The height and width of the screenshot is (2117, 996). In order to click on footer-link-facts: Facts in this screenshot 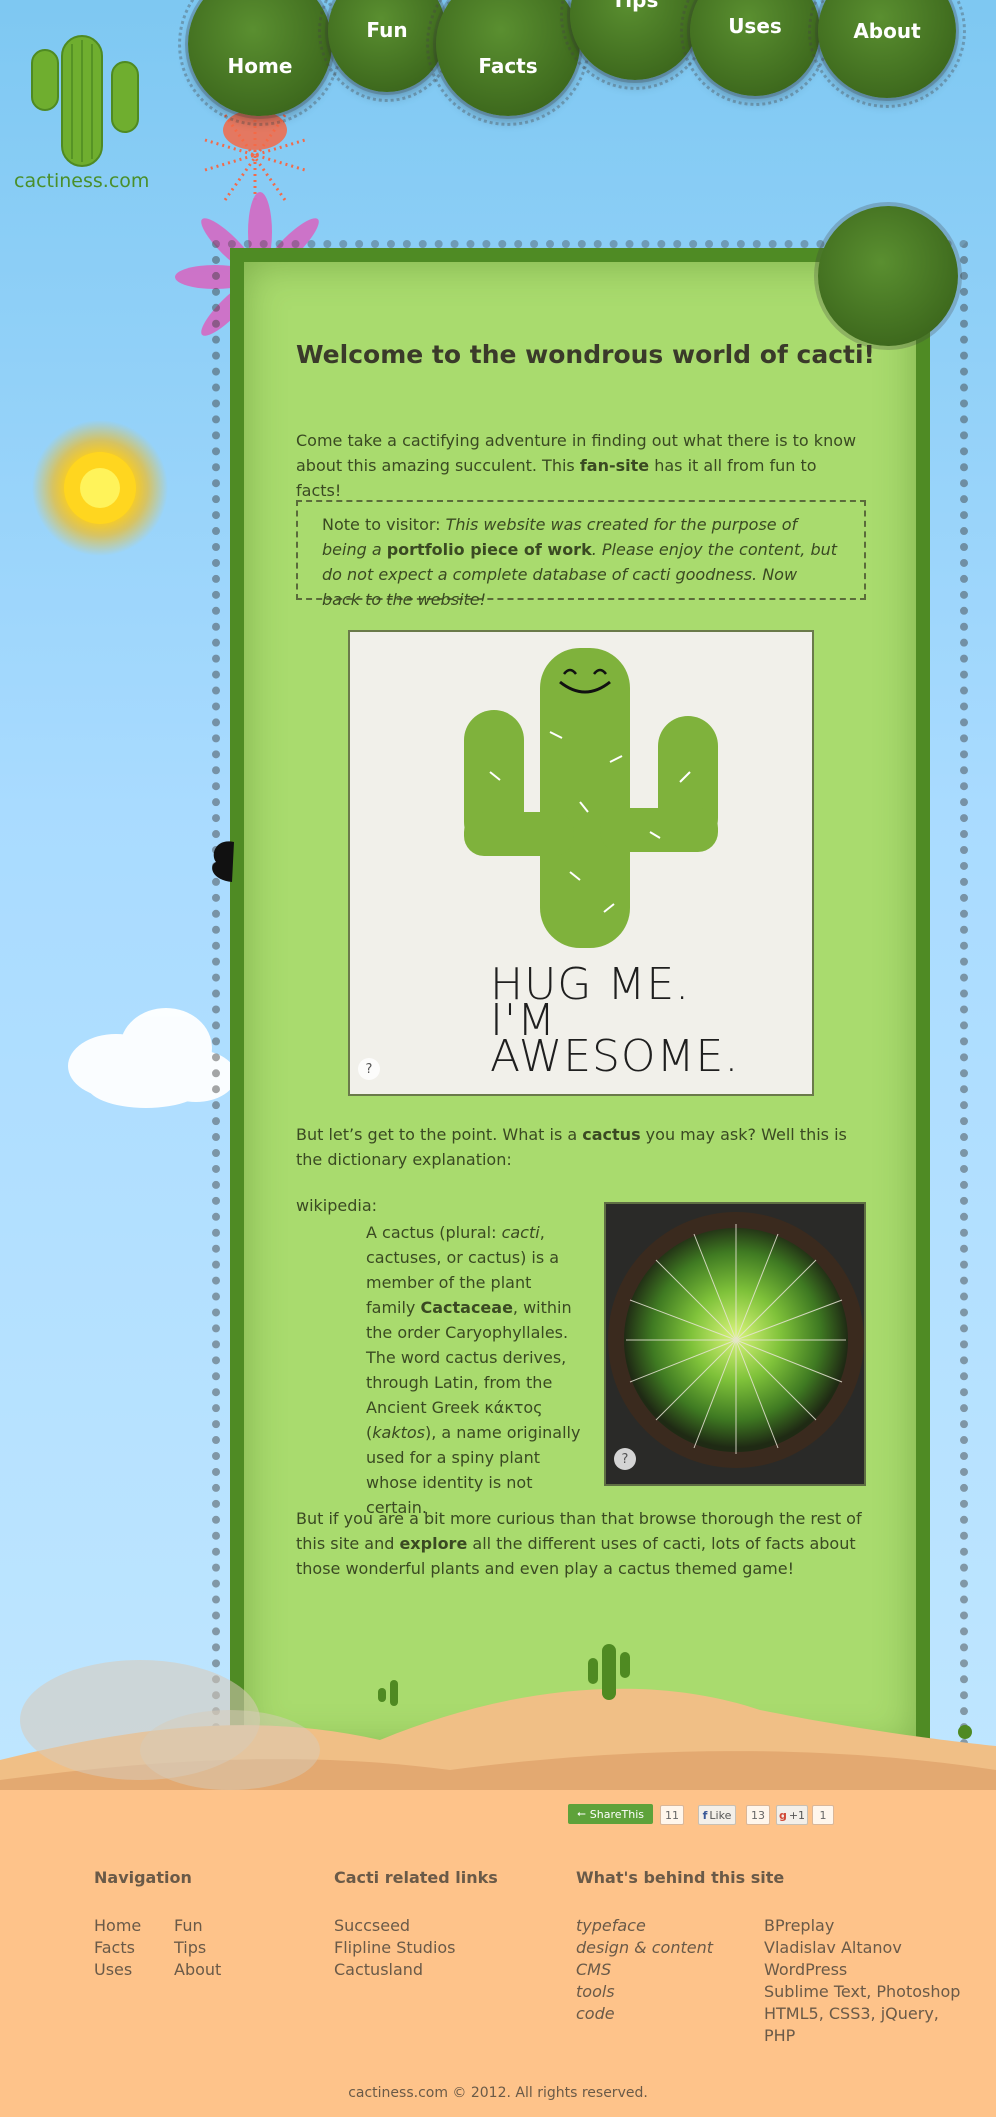, I will do `click(114, 1948)`.